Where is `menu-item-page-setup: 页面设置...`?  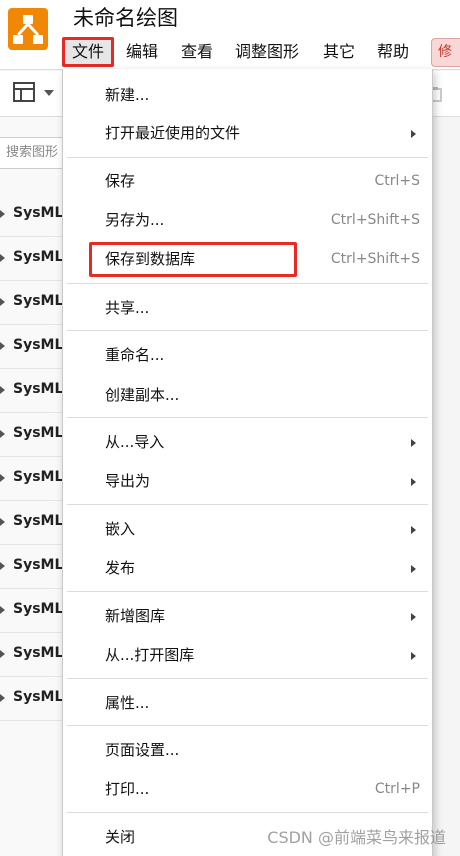
menu-item-page-setup: 页面设置... is located at coordinates (247, 750).